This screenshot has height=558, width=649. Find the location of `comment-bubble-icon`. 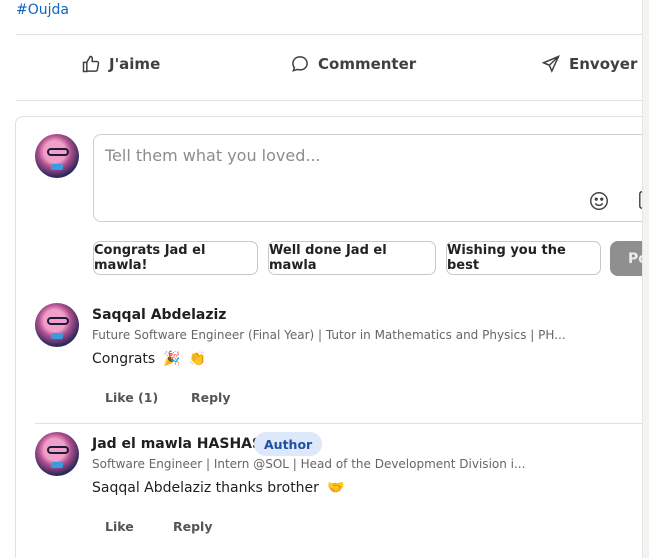

comment-bubble-icon is located at coordinates (300, 64).